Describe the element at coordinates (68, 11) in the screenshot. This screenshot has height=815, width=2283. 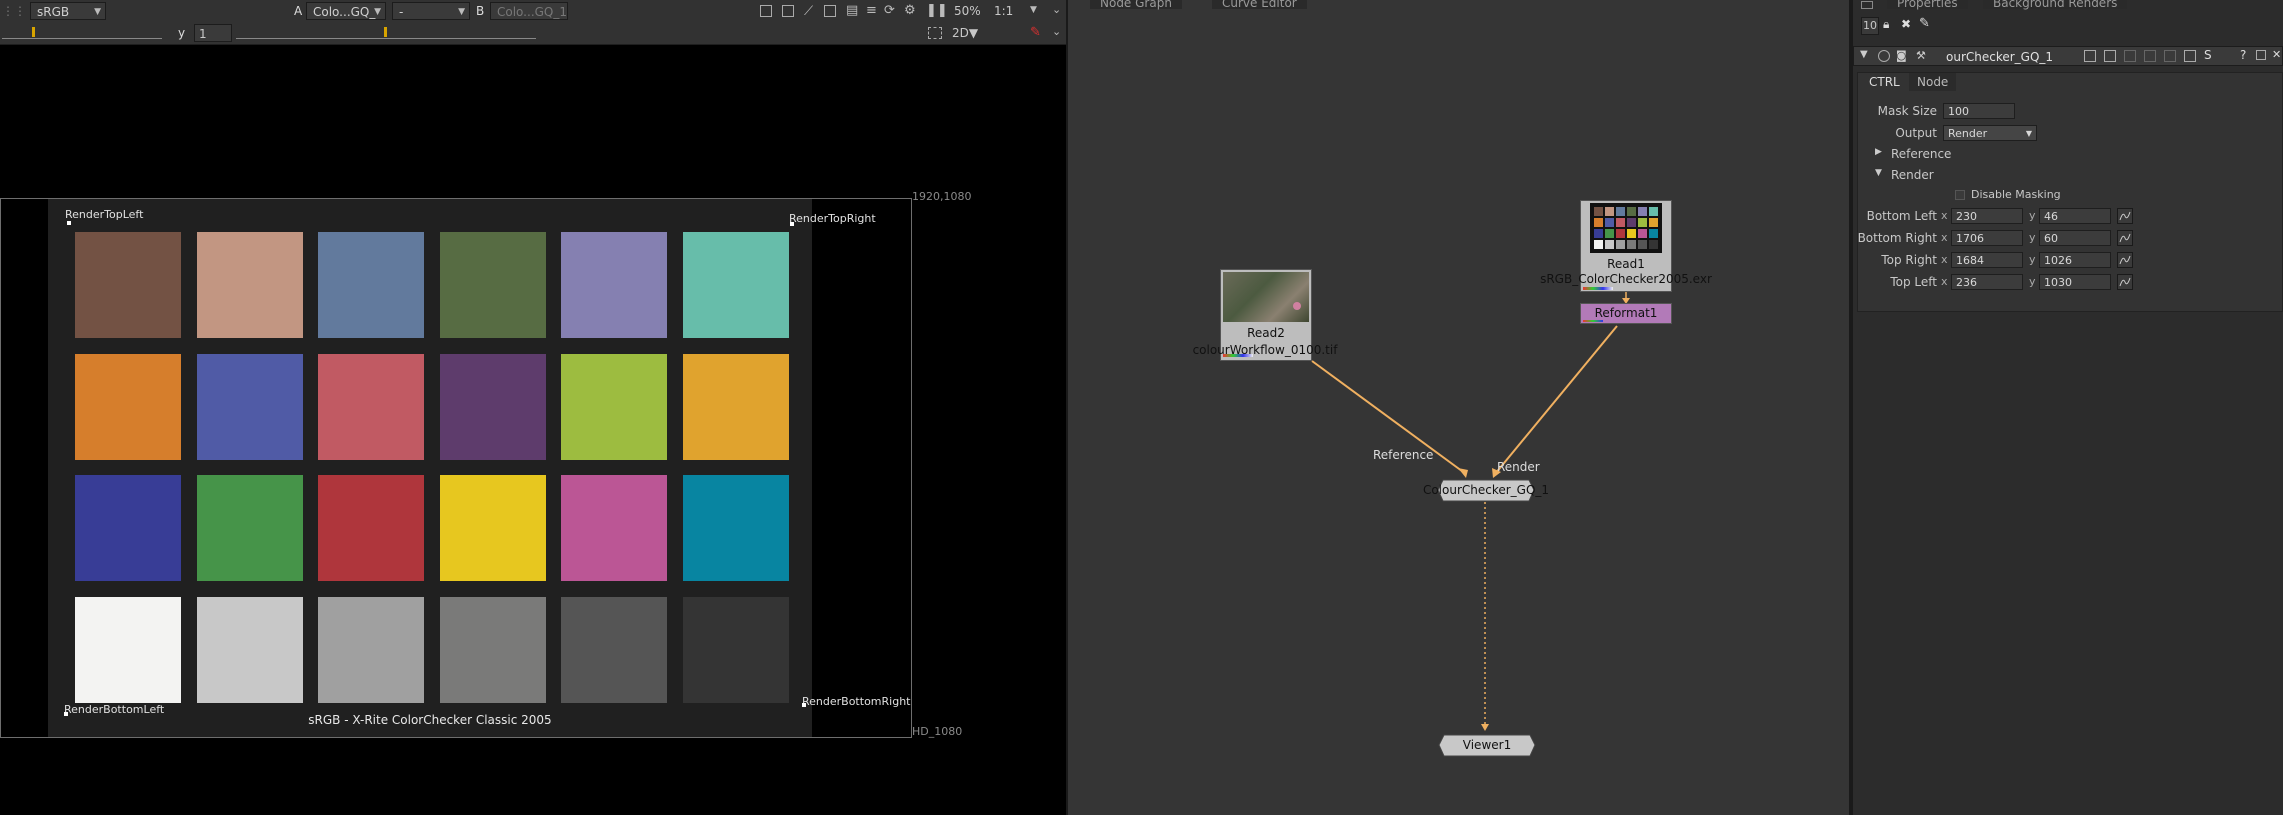
I see `colorspace-dropdown: sRGB ▼` at that location.